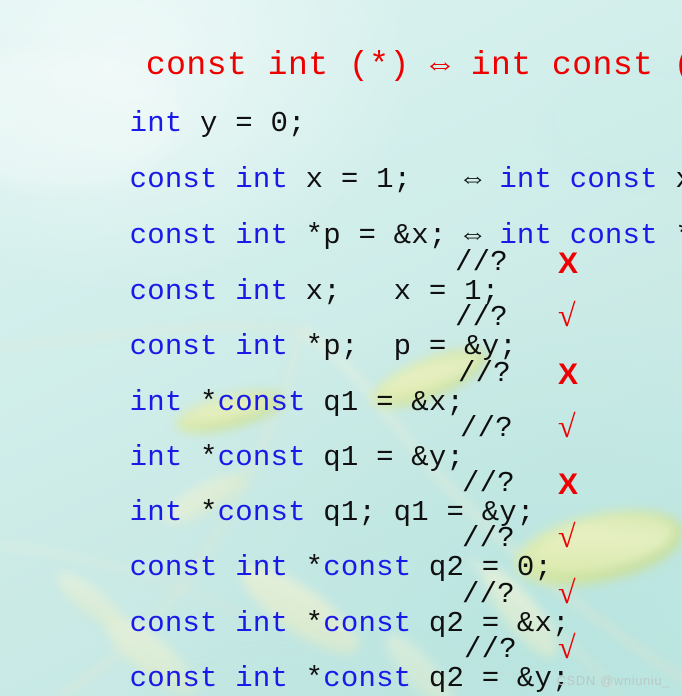 This screenshot has height=696, width=682. I want to click on watermark-text: CSDN @wniuniu_, so click(613, 680).